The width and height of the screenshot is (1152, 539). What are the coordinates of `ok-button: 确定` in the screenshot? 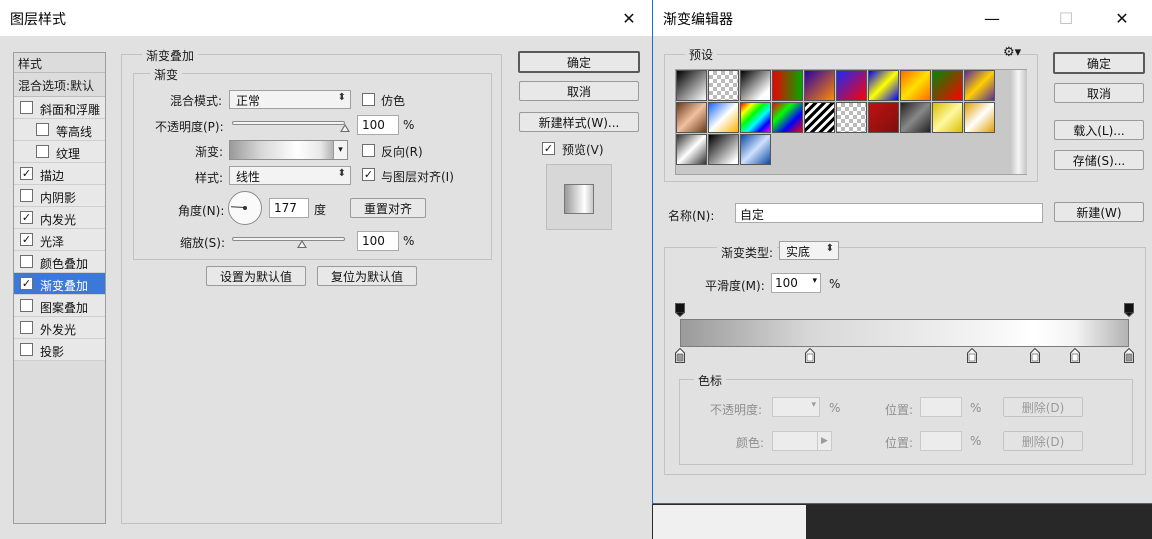 It's located at (579, 62).